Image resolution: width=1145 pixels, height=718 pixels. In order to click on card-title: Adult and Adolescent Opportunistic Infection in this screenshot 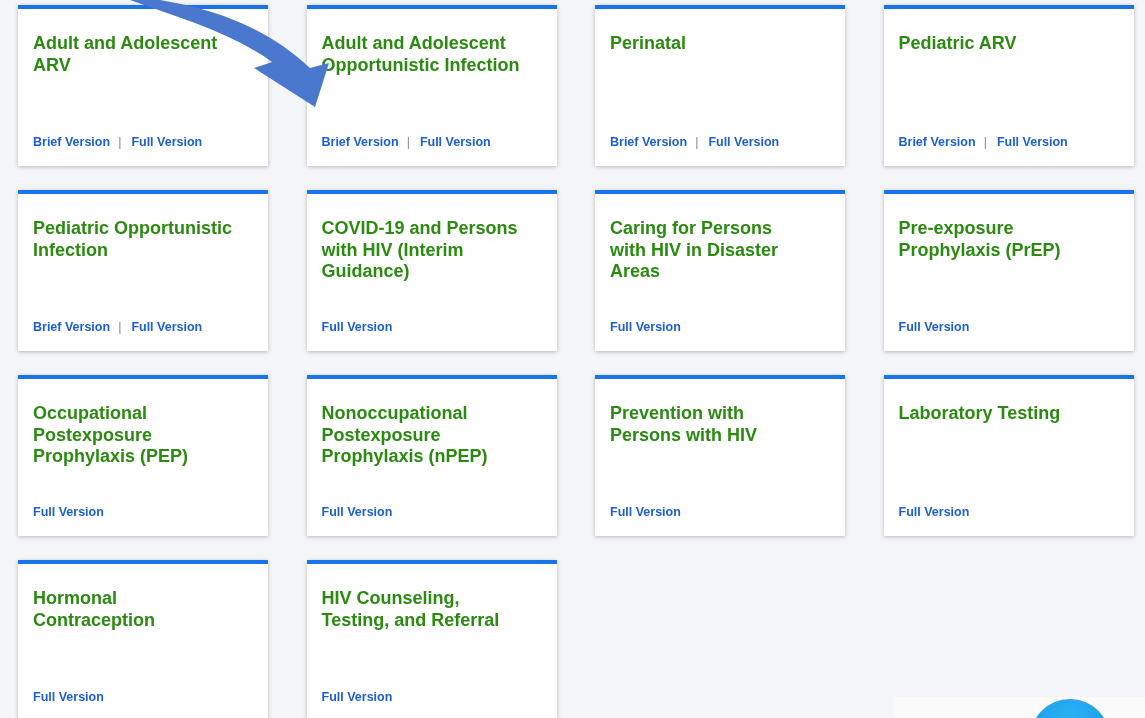, I will do `click(421, 54)`.